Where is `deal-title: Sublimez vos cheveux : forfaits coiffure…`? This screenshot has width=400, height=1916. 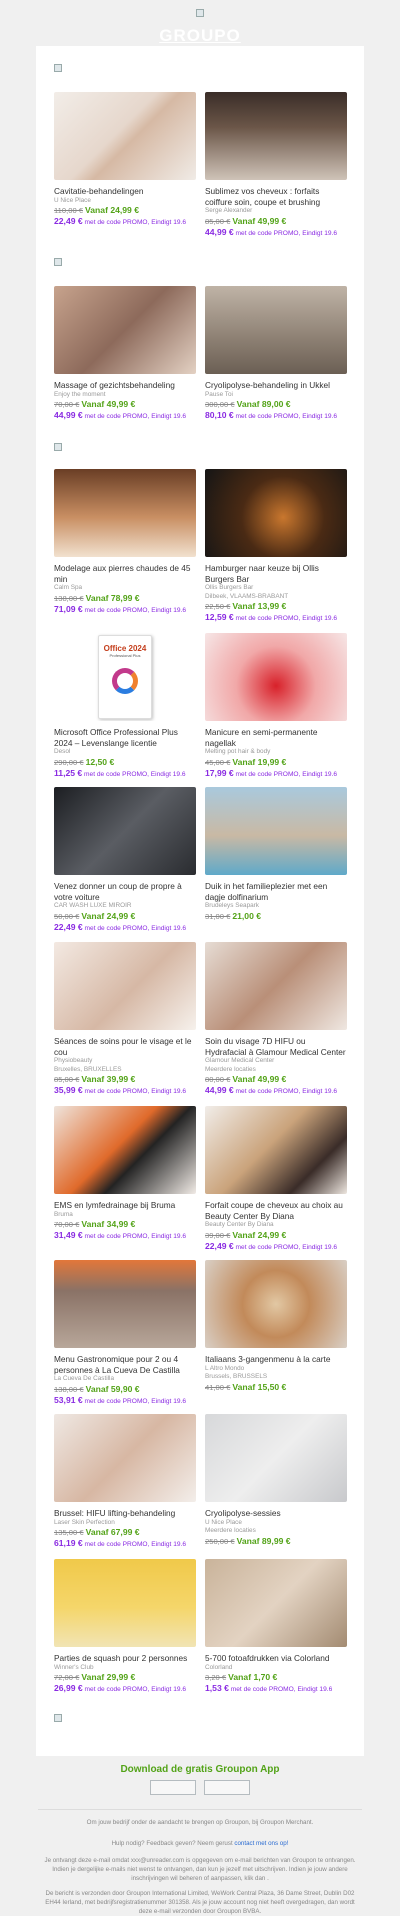
deal-title: Sublimez vos cheveux : forfaits coiffure… is located at coordinates (276, 196).